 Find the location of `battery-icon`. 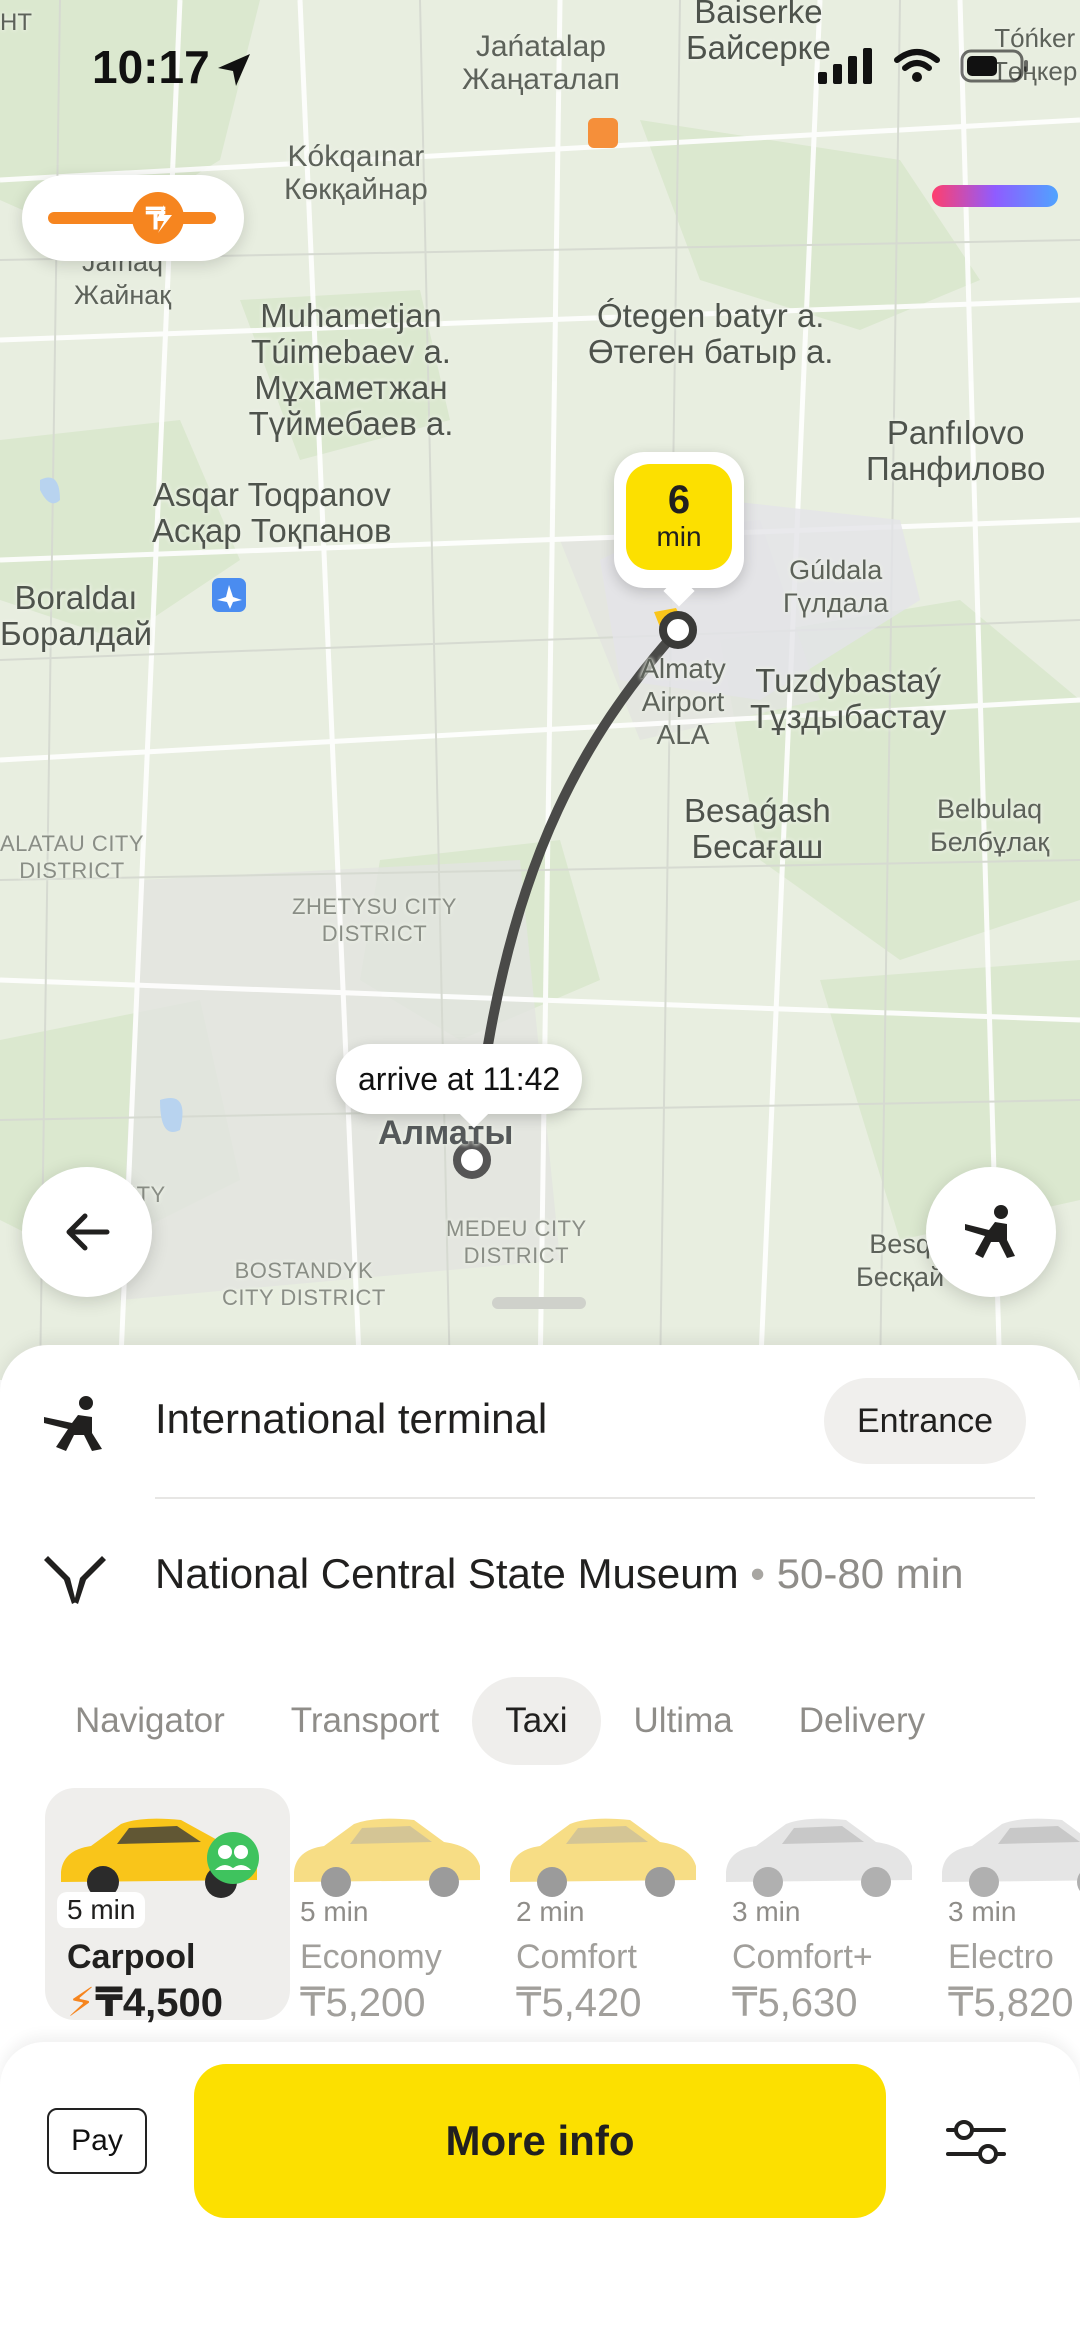

battery-icon is located at coordinates (994, 66).